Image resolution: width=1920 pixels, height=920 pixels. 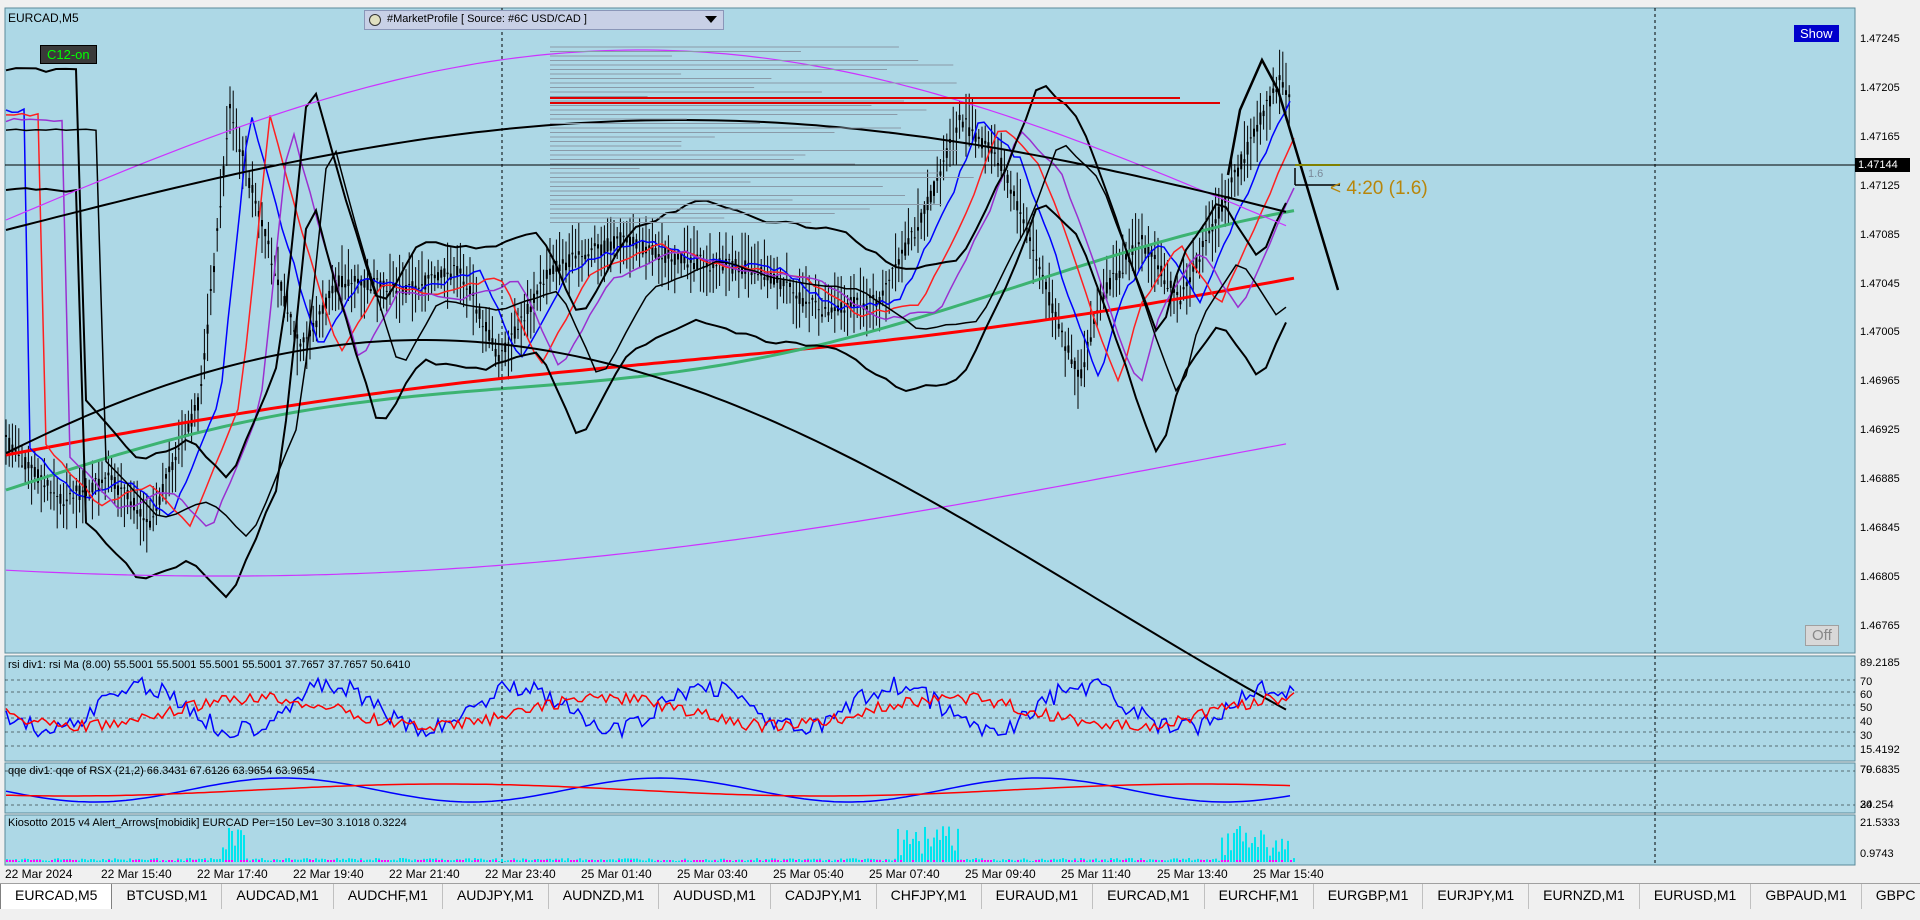 I want to click on price-tick-label: 1.46805, so click(x=1880, y=576).